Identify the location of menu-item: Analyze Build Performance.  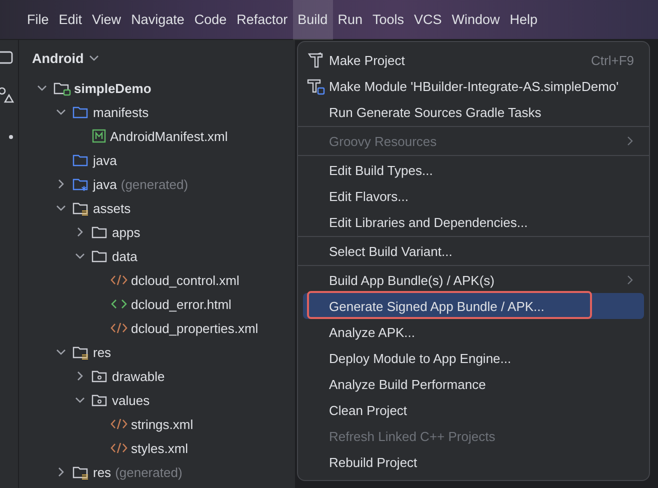
(473, 384).